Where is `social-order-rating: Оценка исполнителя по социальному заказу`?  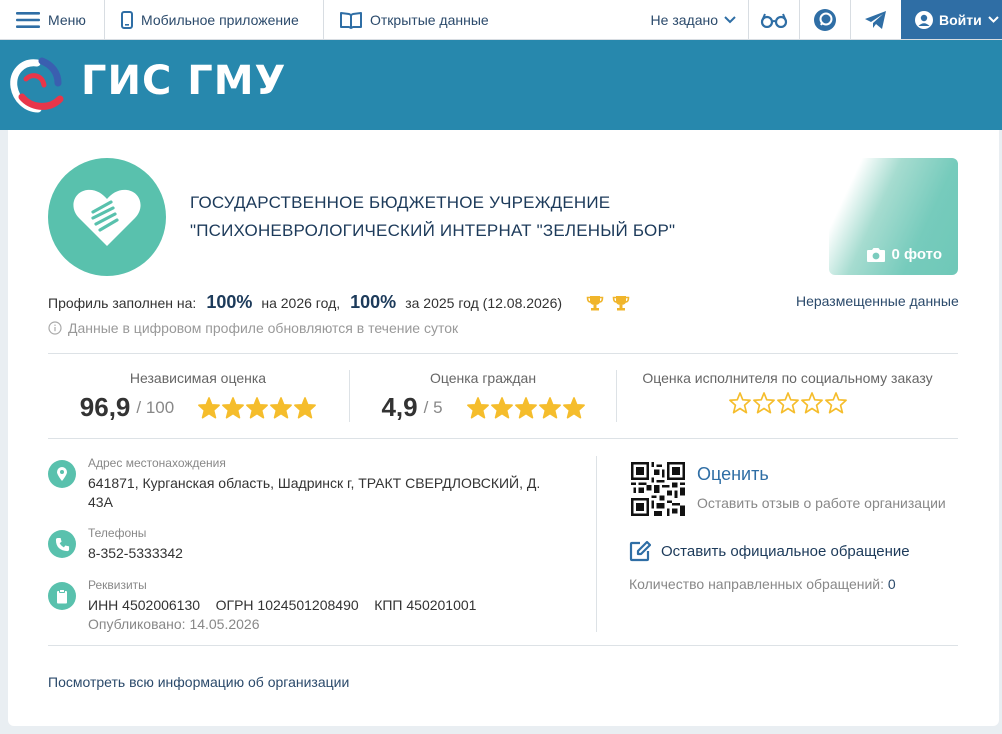
social-order-rating: Оценка исполнителя по социальному заказу is located at coordinates (787, 396).